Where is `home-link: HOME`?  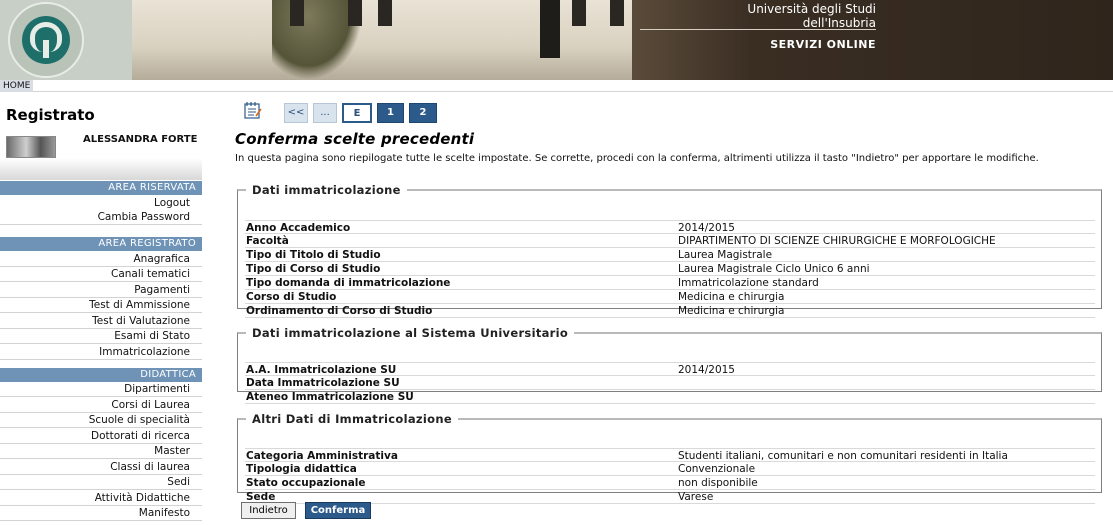 home-link: HOME is located at coordinates (17, 86).